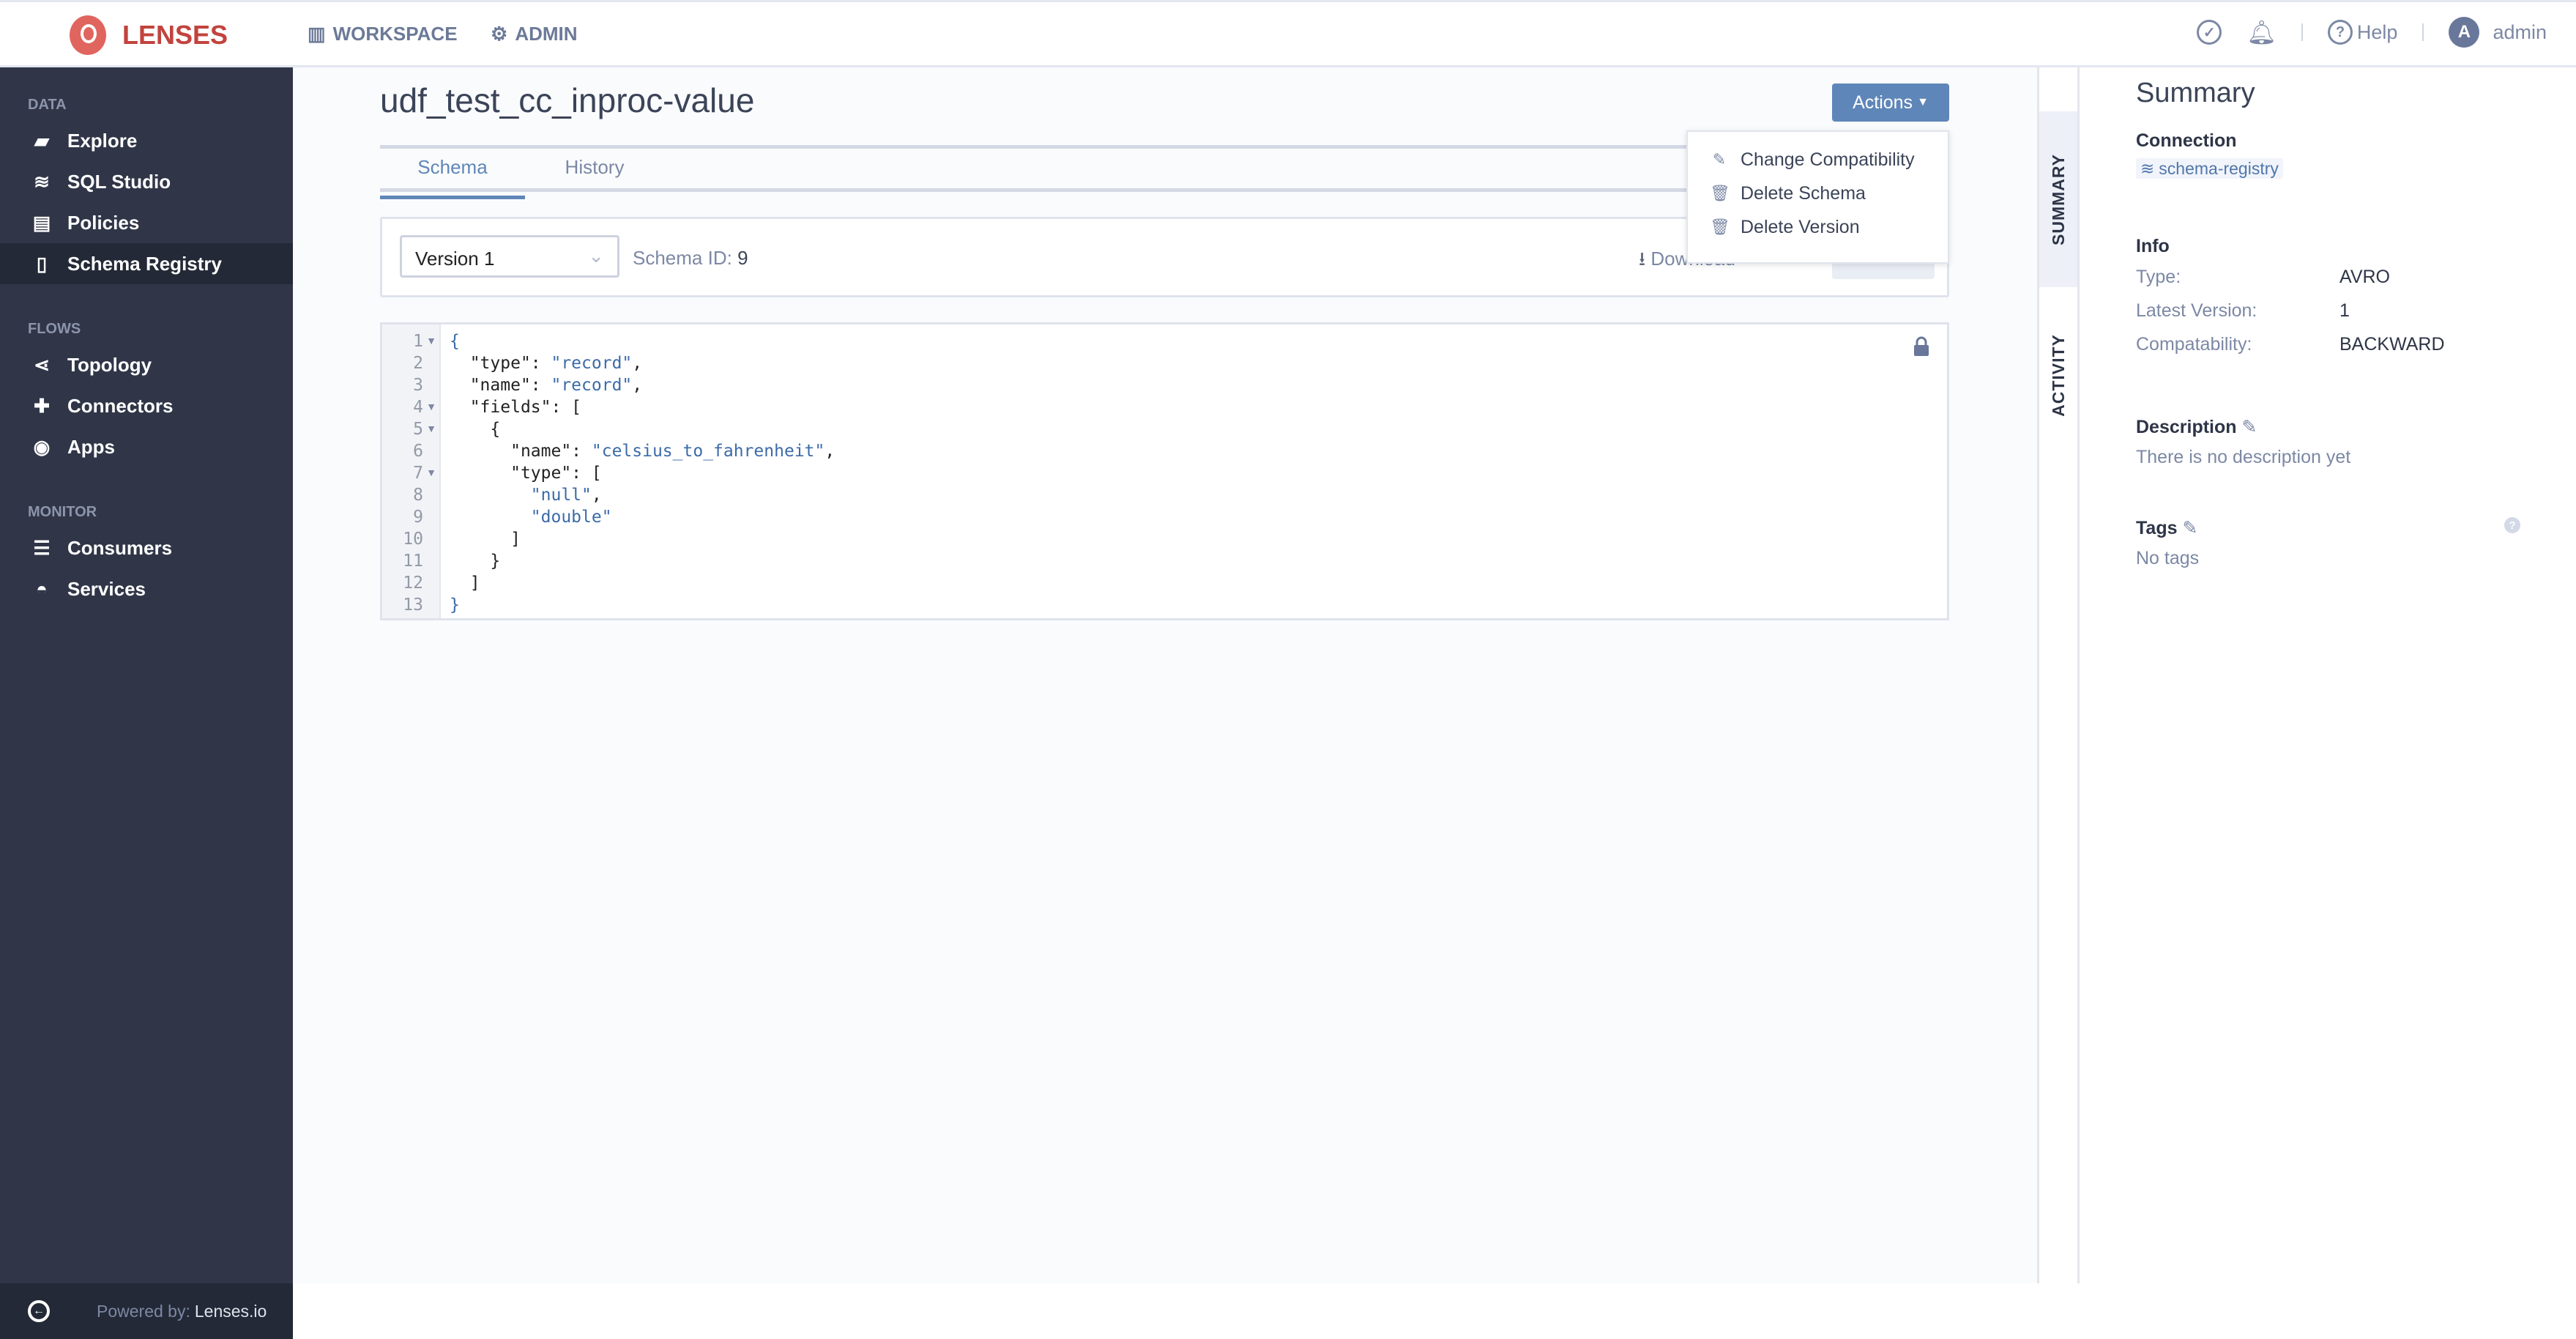 The width and height of the screenshot is (2576, 1339). I want to click on label: Topology, so click(109, 365).